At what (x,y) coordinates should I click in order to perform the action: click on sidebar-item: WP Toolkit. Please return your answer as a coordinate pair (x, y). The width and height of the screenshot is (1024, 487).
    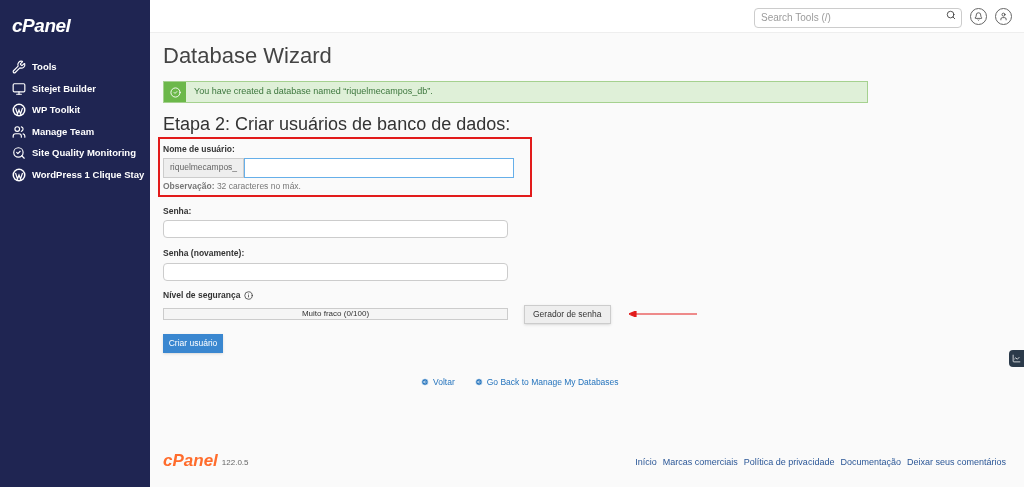
    Looking at the image, I should click on (79, 110).